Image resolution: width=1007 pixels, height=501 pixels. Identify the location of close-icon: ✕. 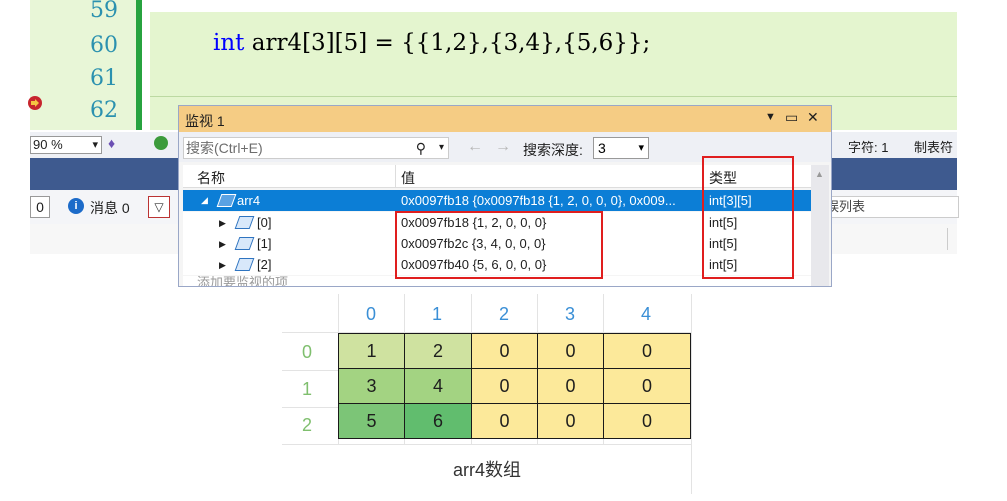
(813, 117).